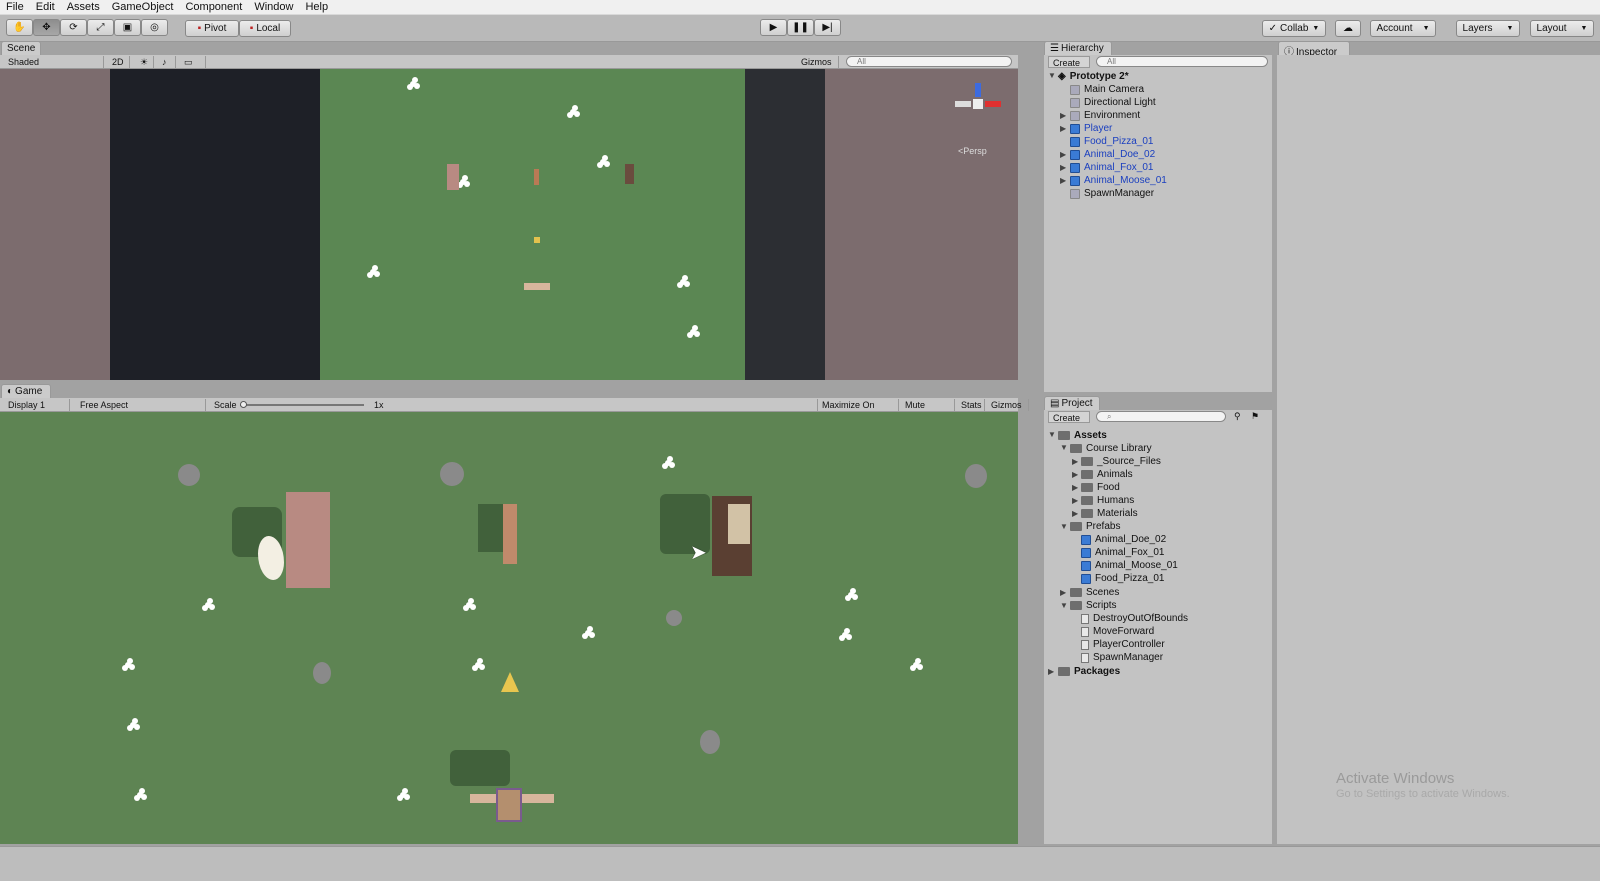  I want to click on cloud-button: ☁, so click(1348, 28).